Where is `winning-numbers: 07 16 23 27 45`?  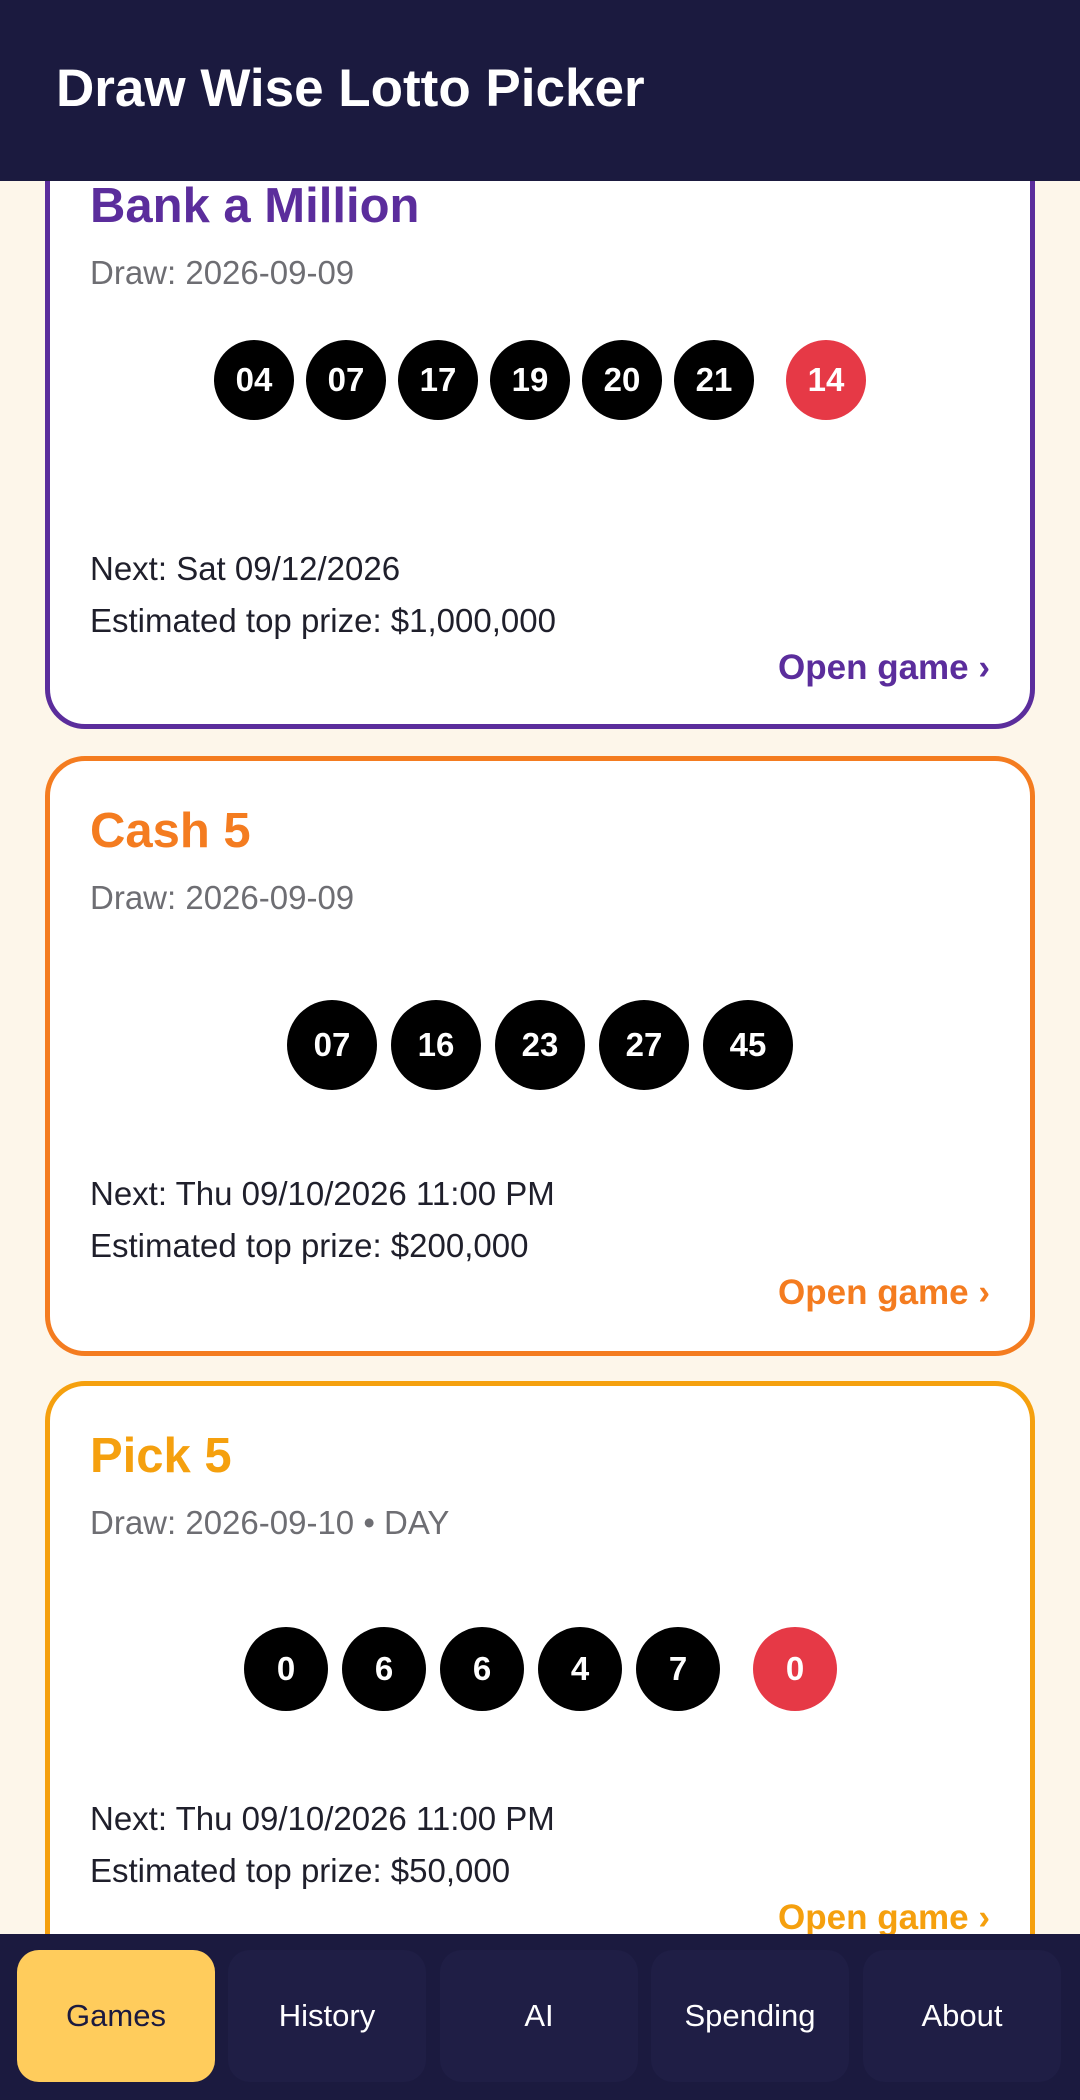
winning-numbers: 07 16 23 27 45 is located at coordinates (540, 1045).